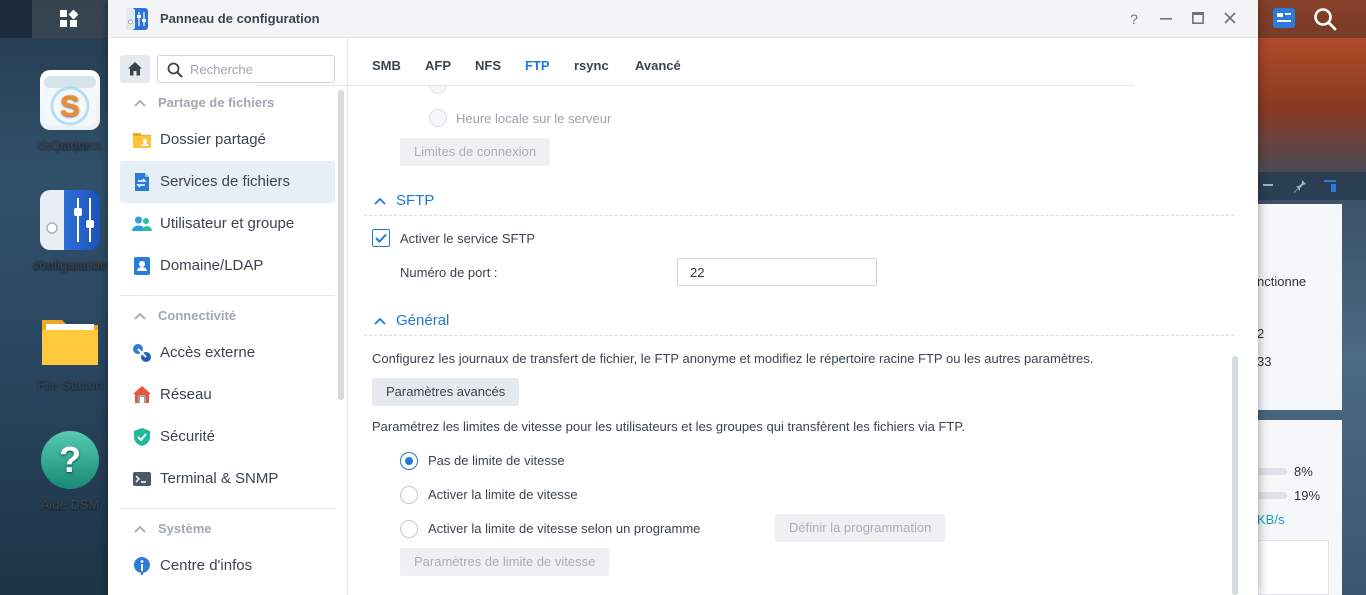 The width and height of the screenshot is (1366, 595). What do you see at coordinates (185, 528) in the screenshot?
I see `sidebar-group-label: Système` at bounding box center [185, 528].